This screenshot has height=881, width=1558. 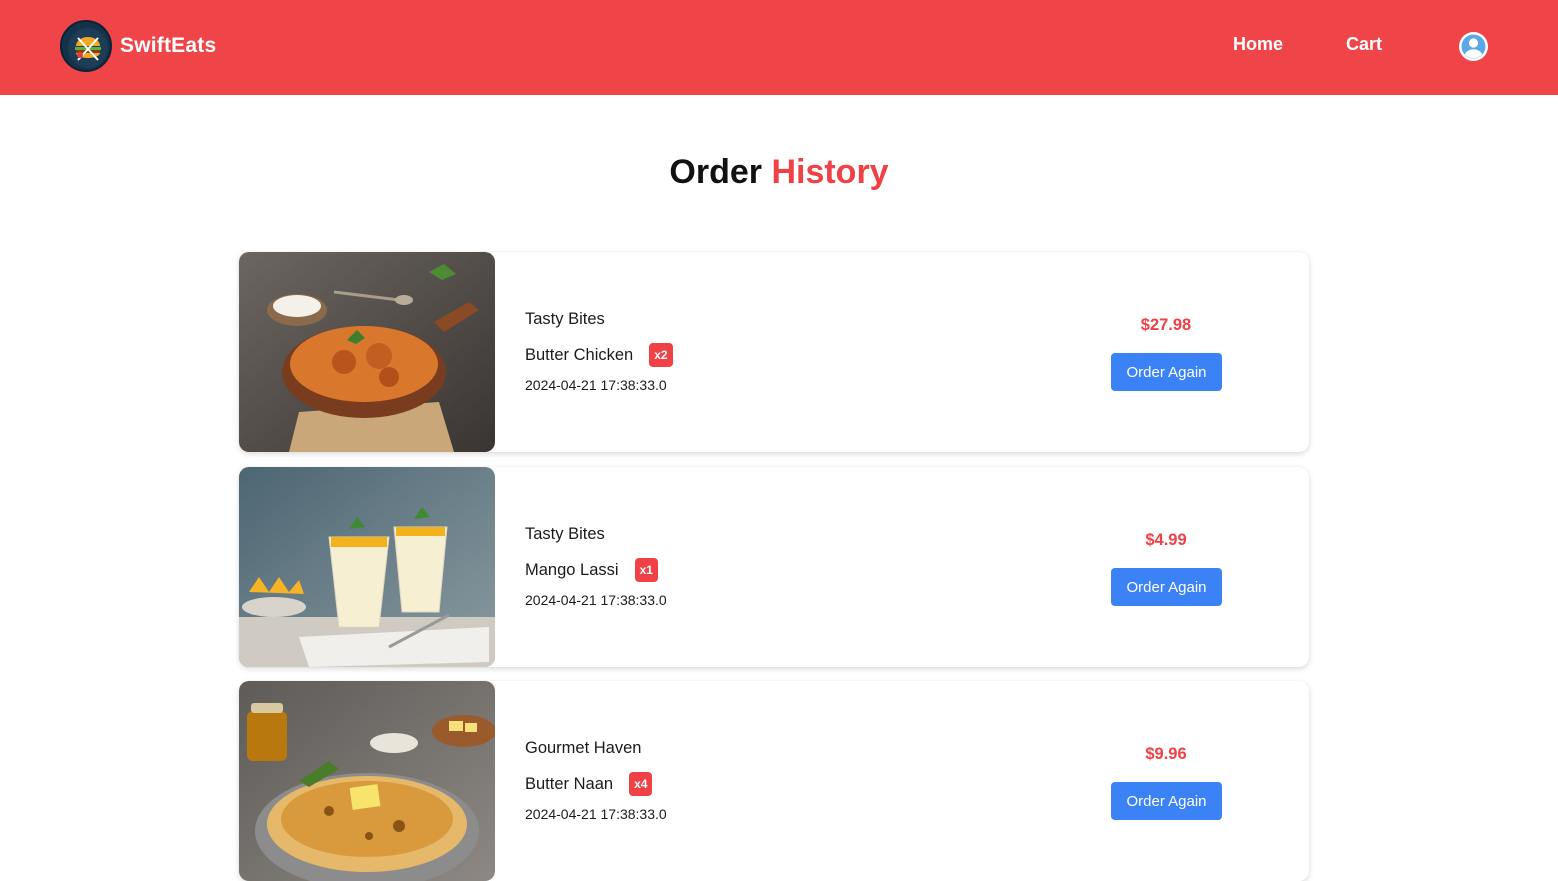 I want to click on item-name: Butter Naan, so click(x=569, y=783).